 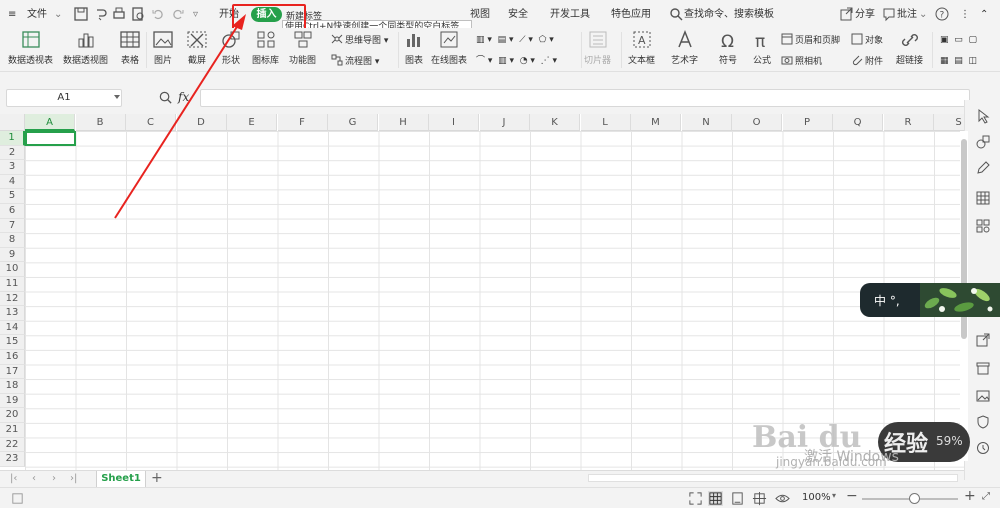 I want to click on row-header-2: 2, so click(x=12, y=153).